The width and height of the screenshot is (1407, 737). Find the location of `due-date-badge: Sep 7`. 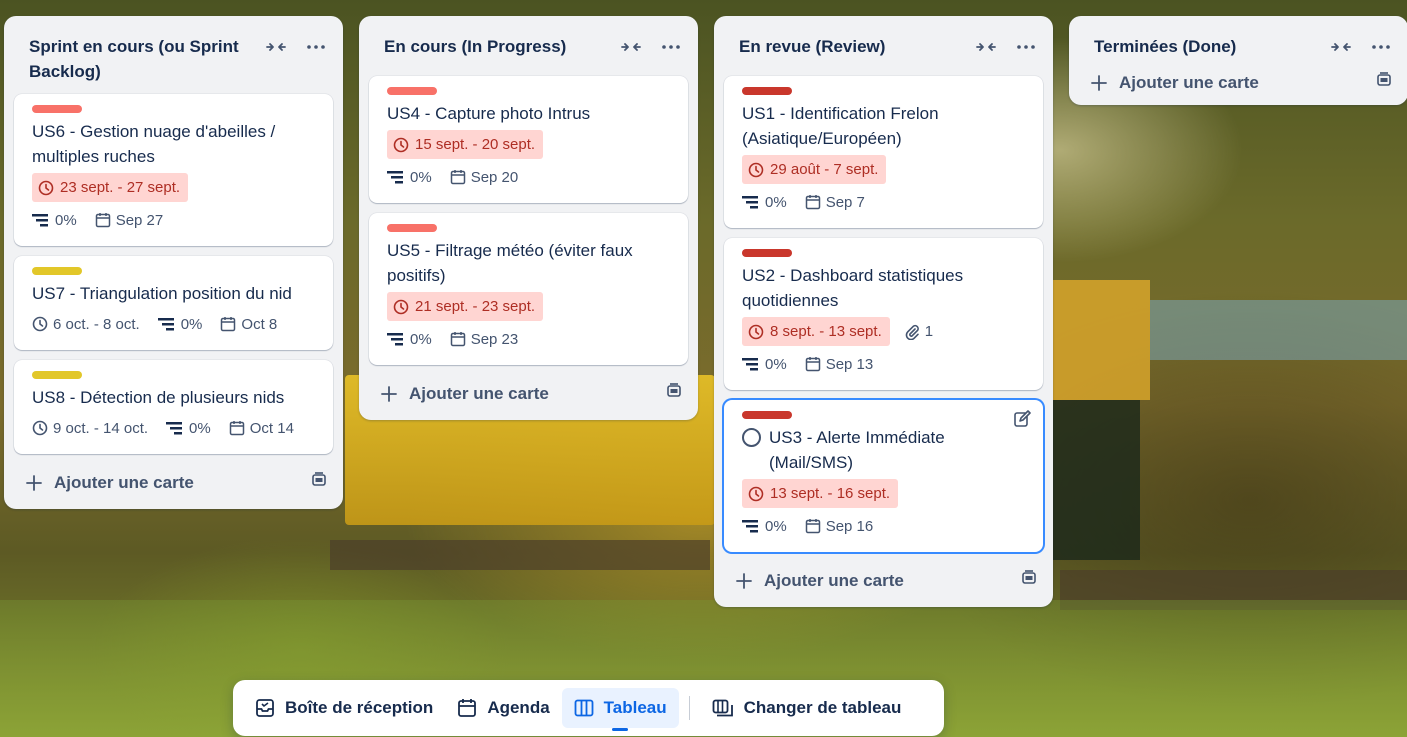

due-date-badge: Sep 7 is located at coordinates (835, 202).